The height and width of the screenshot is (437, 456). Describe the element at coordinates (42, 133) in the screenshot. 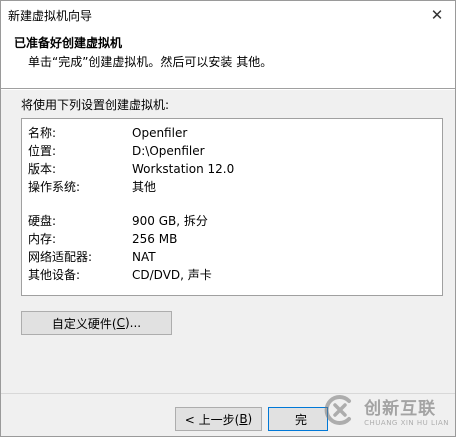

I see `summary-key: 名称:` at that location.